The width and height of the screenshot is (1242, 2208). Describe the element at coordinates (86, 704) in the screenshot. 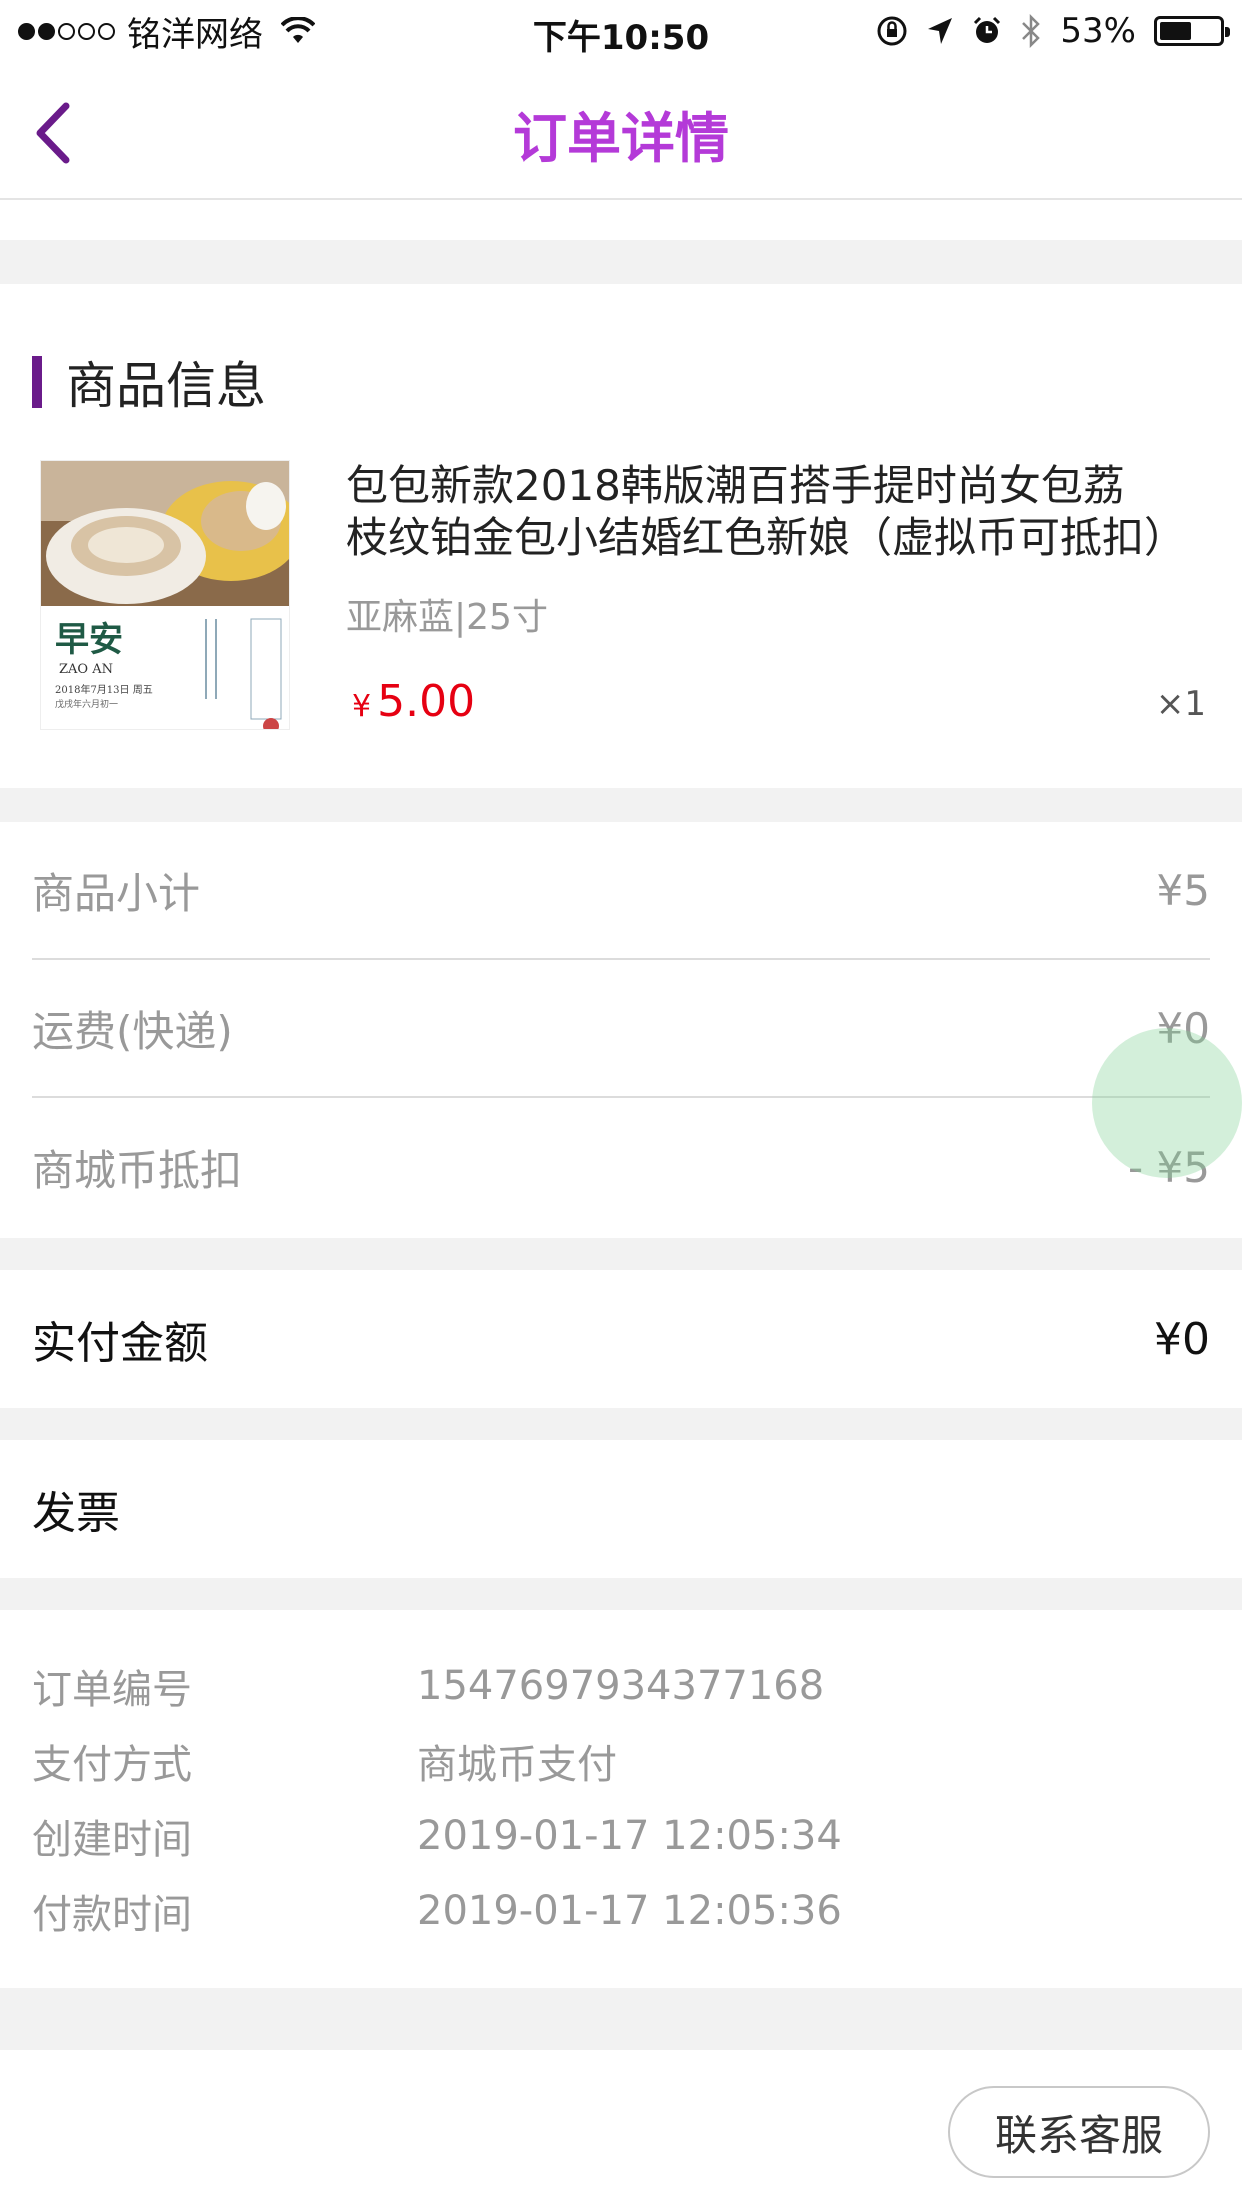

I see `thumbnail-lunar: 戊戌年六月初一` at that location.